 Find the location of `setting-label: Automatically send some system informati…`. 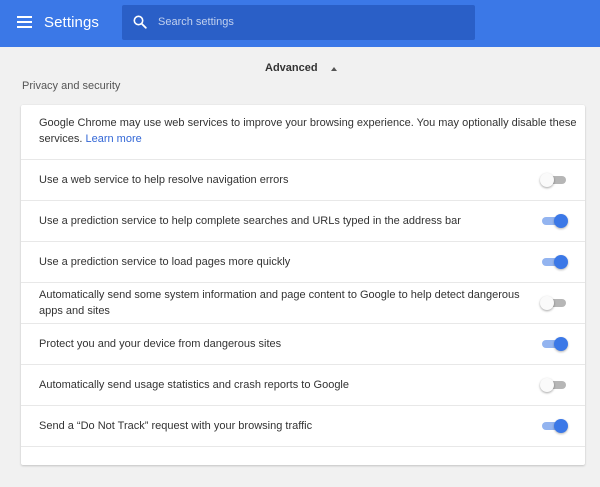

setting-label: Automatically send some system informati… is located at coordinates (279, 303).